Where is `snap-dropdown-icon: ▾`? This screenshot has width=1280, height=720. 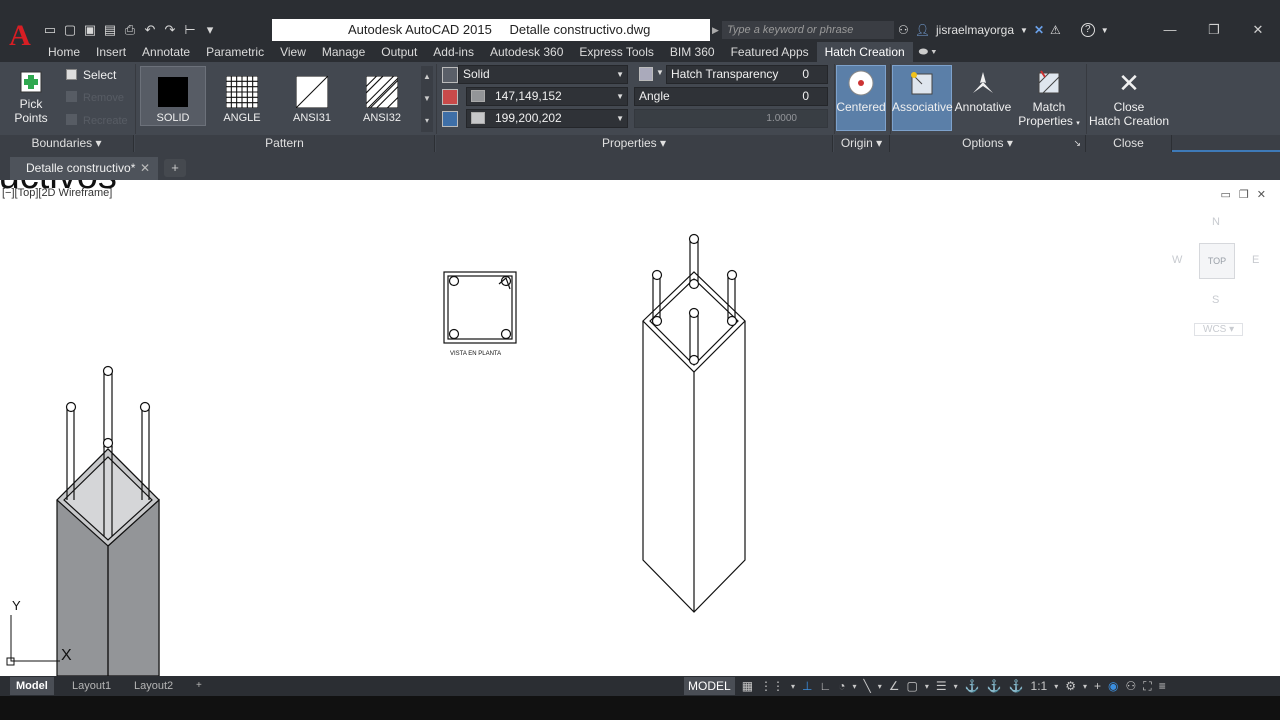 snap-dropdown-icon: ▾ is located at coordinates (793, 686).